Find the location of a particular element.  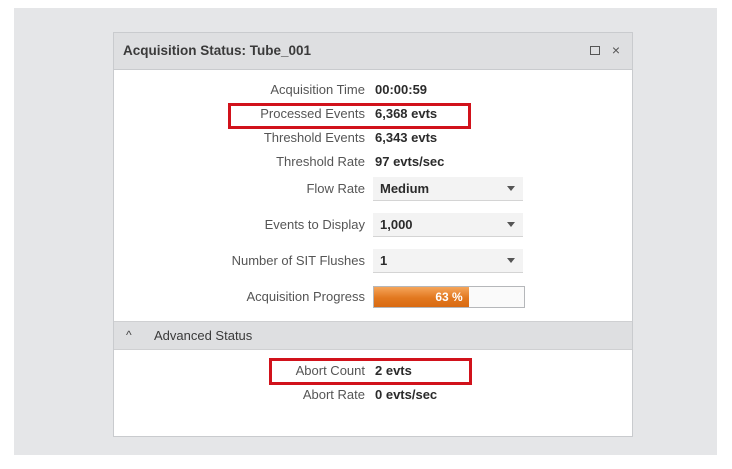

sit-flushes-label: Number of SIT Flushes is located at coordinates (298, 260).